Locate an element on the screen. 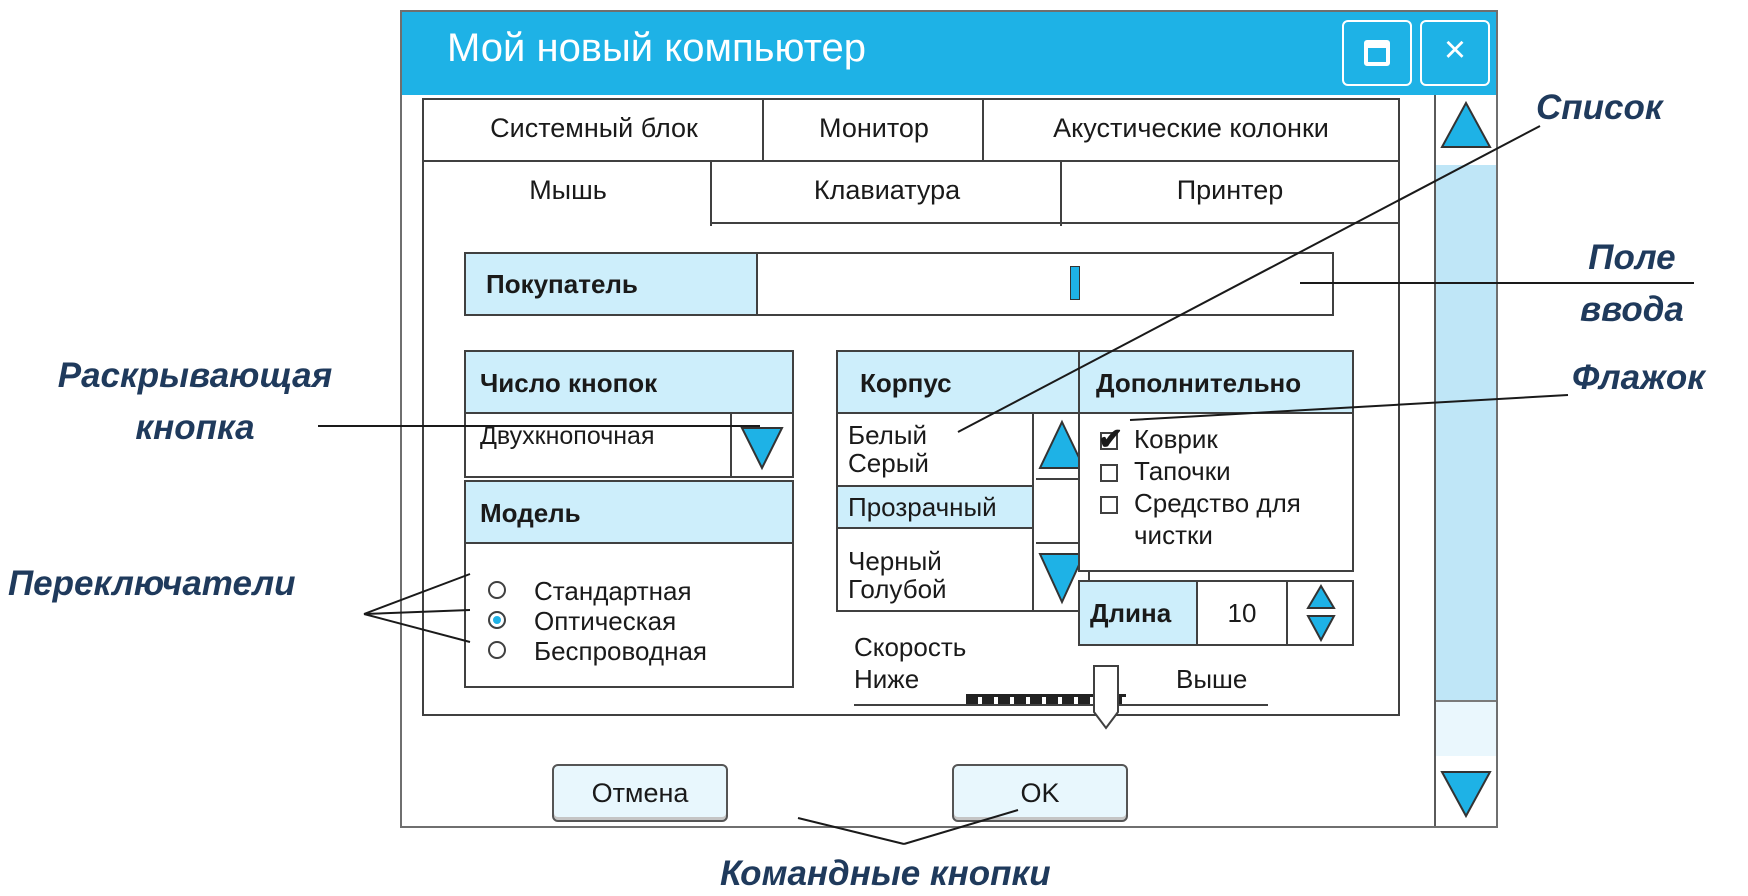  text-cursor is located at coordinates (1075, 283).